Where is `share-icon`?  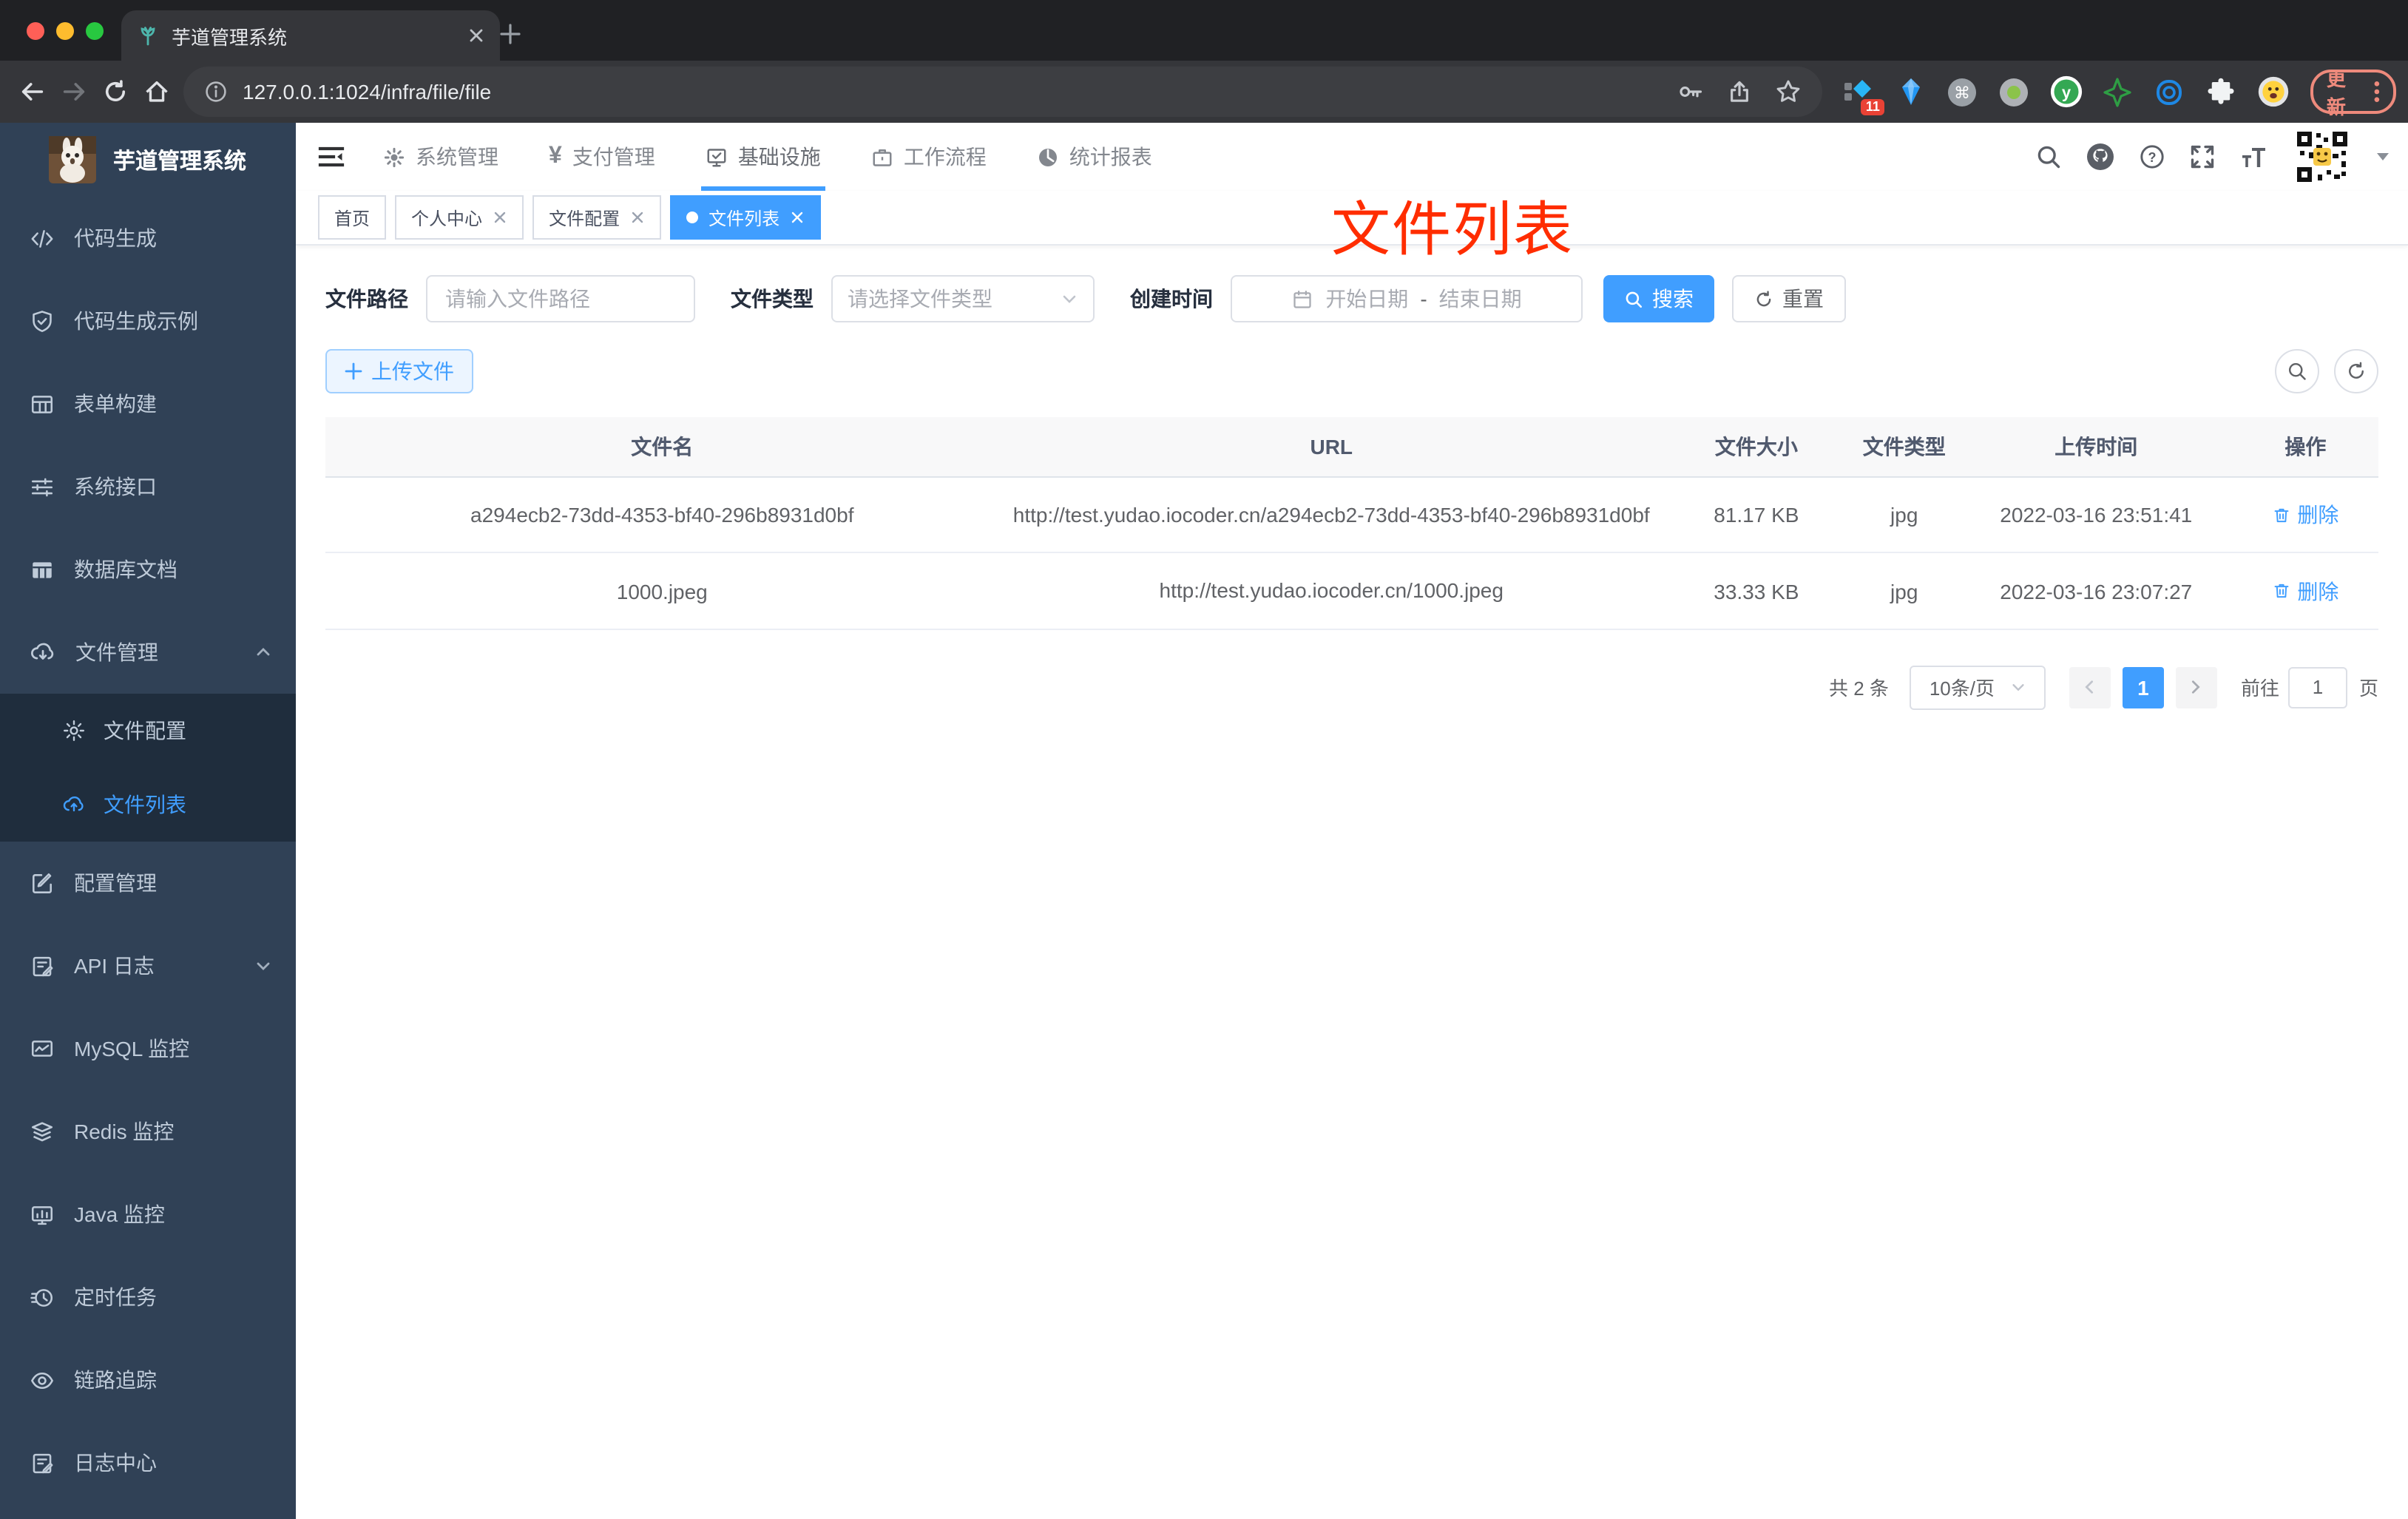
share-icon is located at coordinates (1739, 91).